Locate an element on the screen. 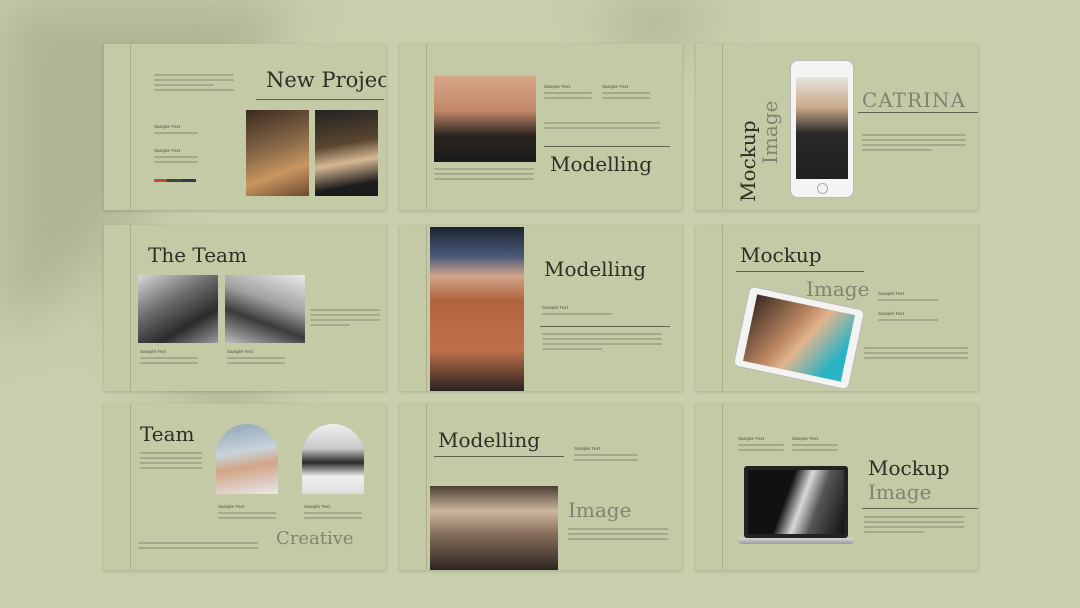 Image resolution: width=1080 pixels, height=608 pixels. photo-blue-hair-model is located at coordinates (477, 309).